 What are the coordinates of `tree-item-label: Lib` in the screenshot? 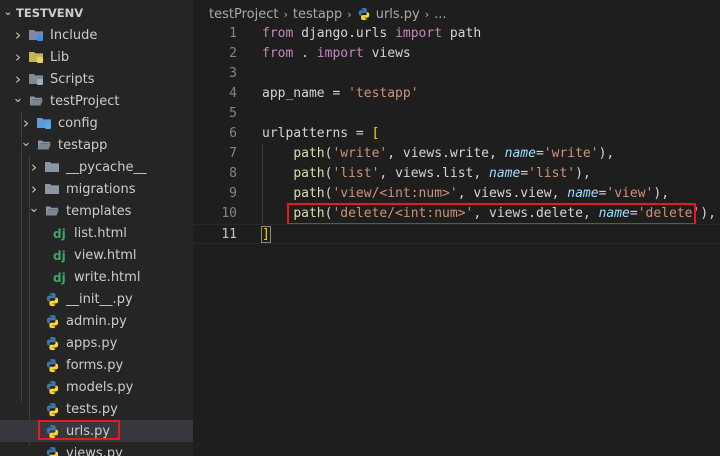 It's located at (60, 57).